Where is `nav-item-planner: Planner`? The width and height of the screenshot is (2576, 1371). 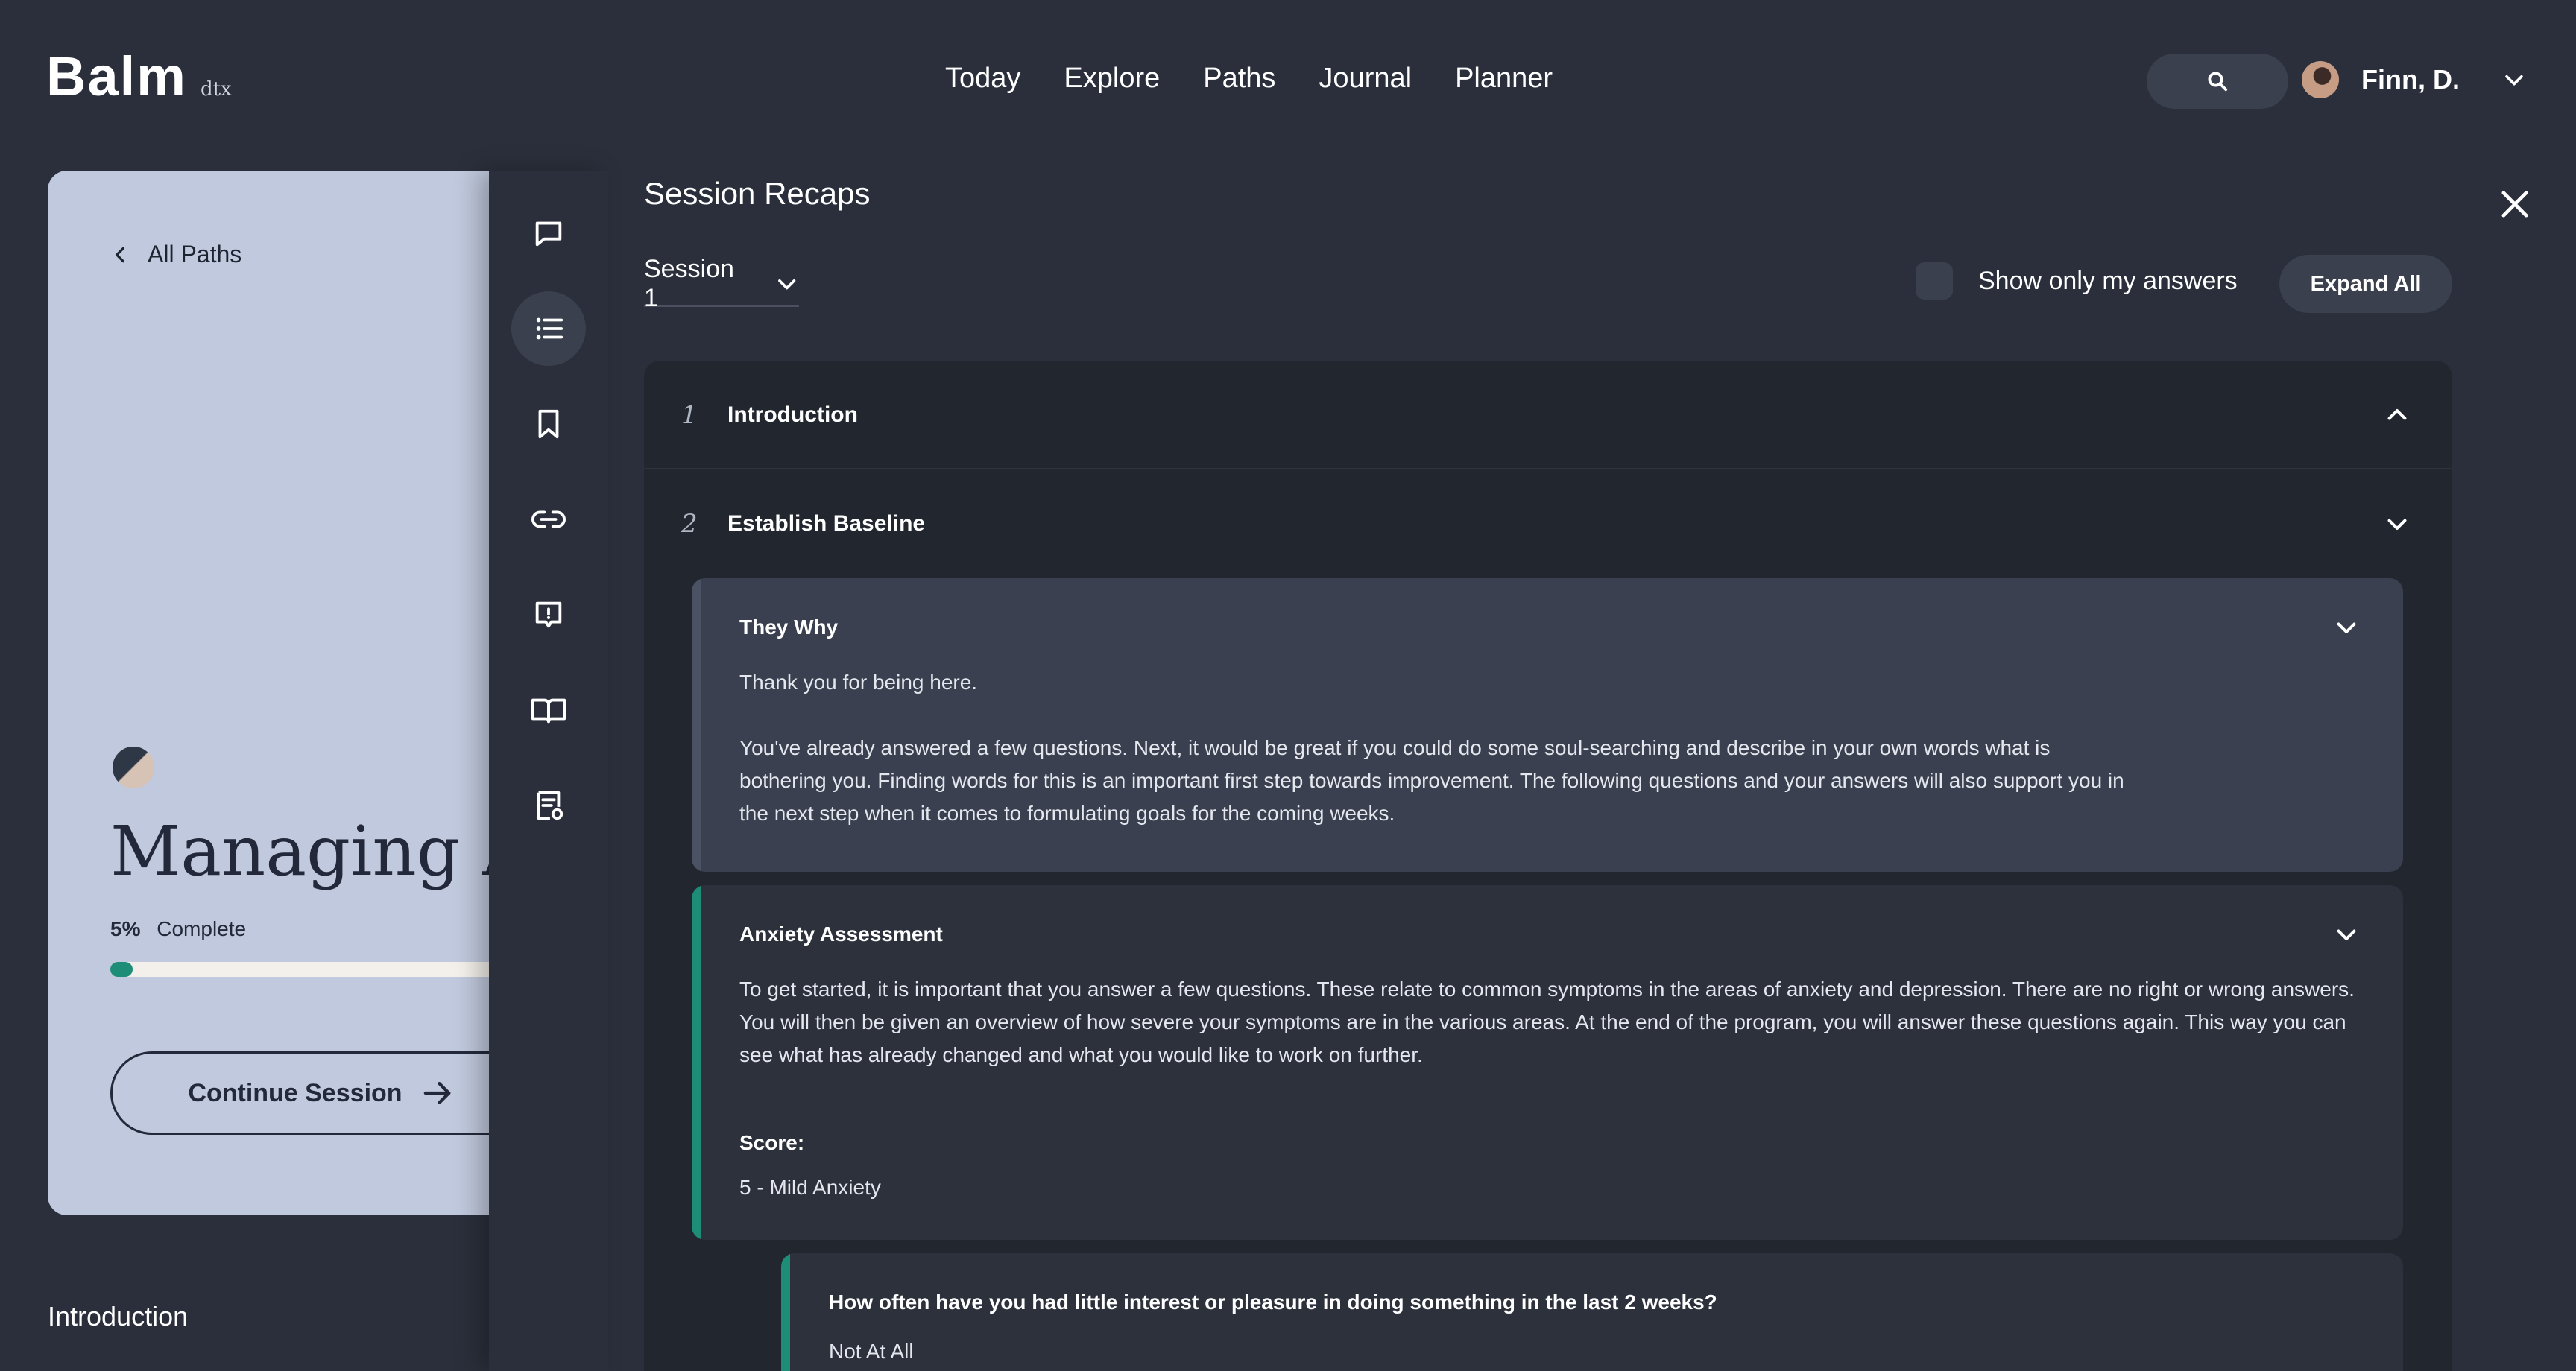 nav-item-planner: Planner is located at coordinates (1504, 79).